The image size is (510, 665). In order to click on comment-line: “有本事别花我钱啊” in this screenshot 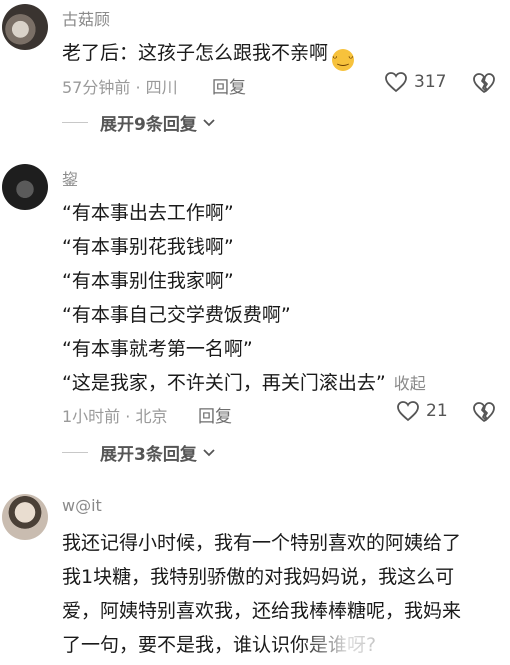, I will do `click(148, 247)`.